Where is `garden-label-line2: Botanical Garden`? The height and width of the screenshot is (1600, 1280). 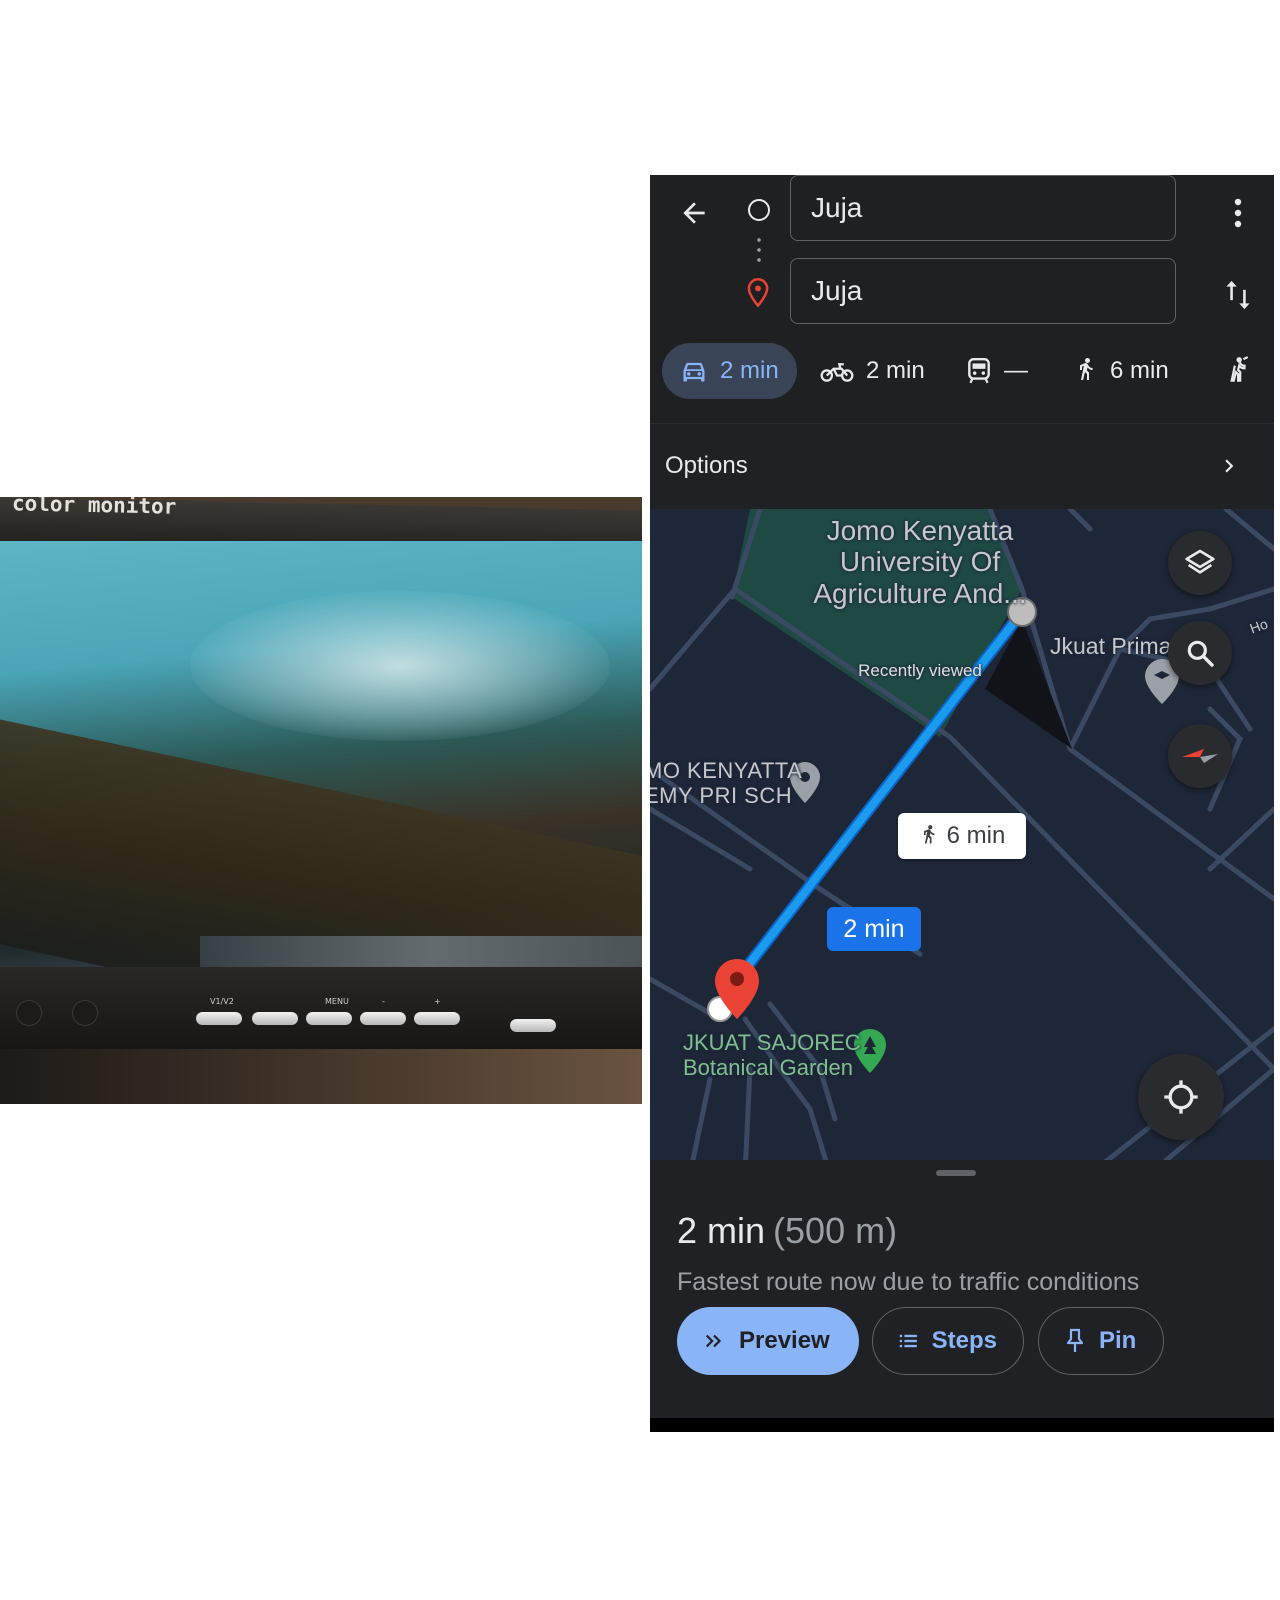
garden-label-line2: Botanical Garden is located at coordinates (768, 1067).